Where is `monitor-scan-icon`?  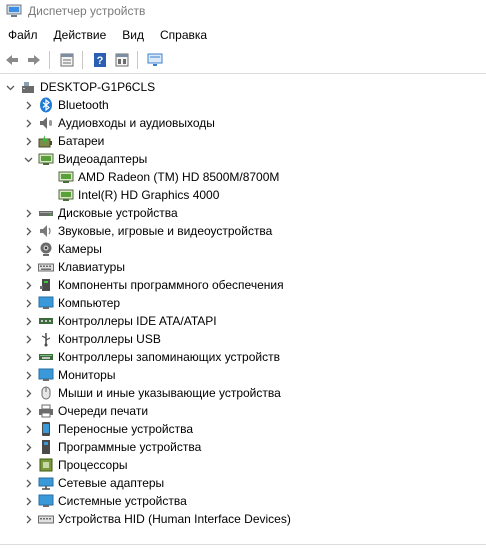 monitor-scan-icon is located at coordinates (155, 60).